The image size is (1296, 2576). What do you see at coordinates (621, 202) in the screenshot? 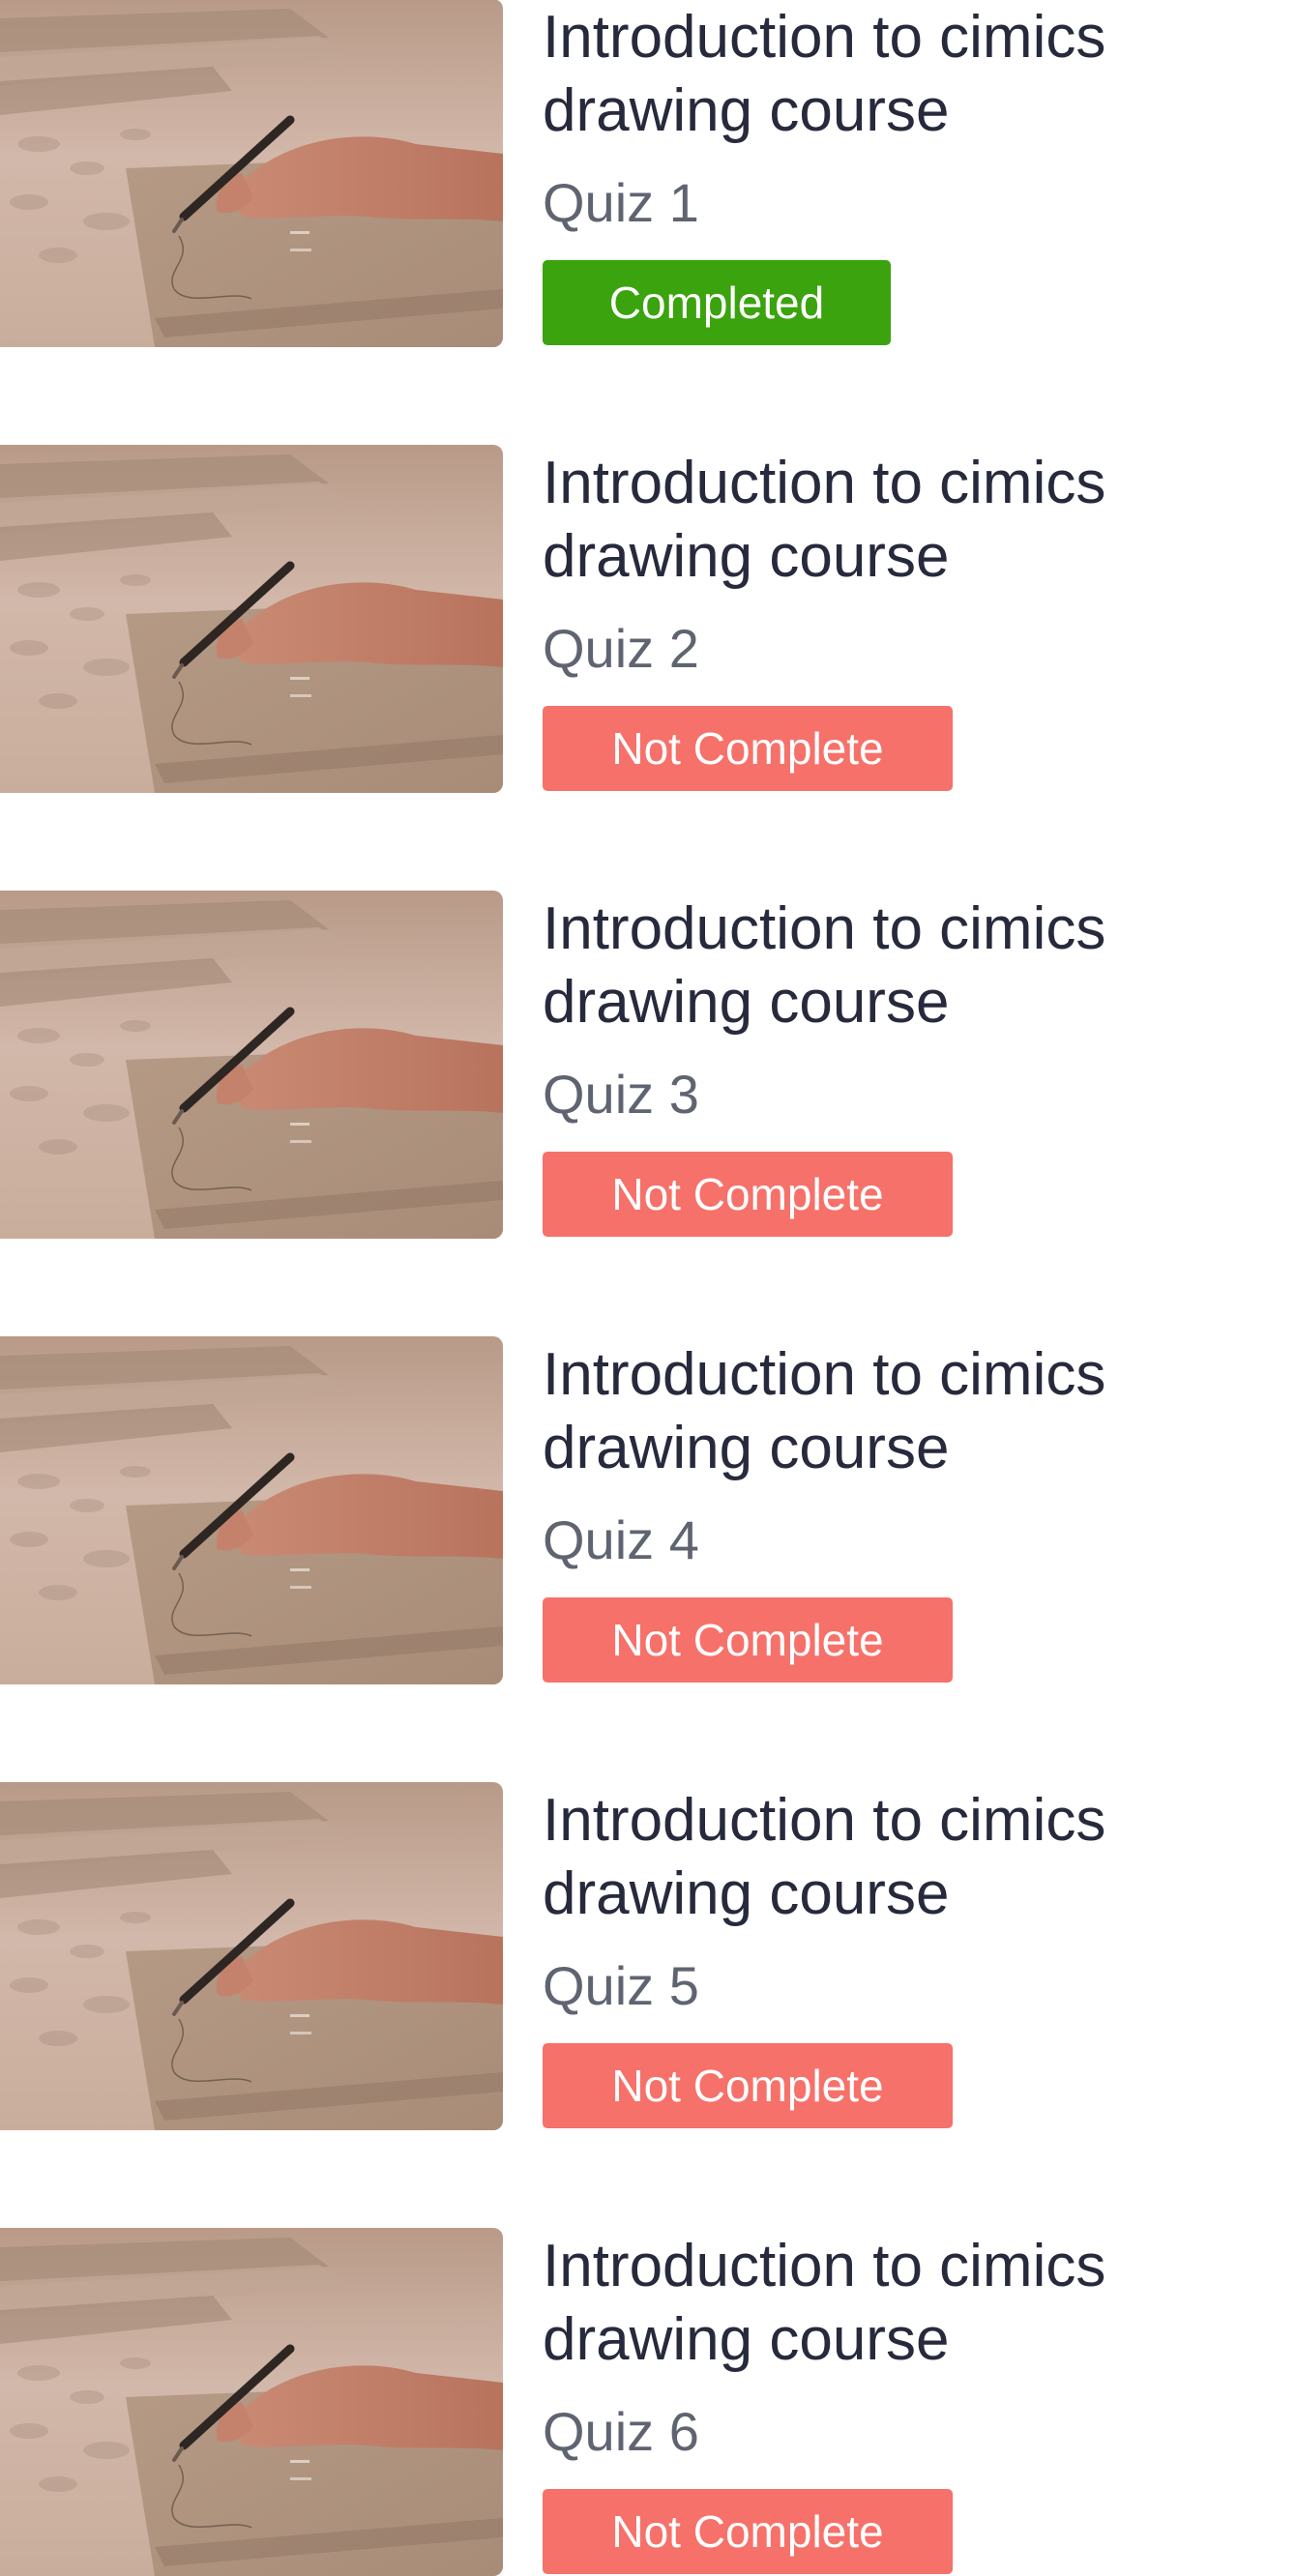
I see `quiz-label: Quiz 1` at bounding box center [621, 202].